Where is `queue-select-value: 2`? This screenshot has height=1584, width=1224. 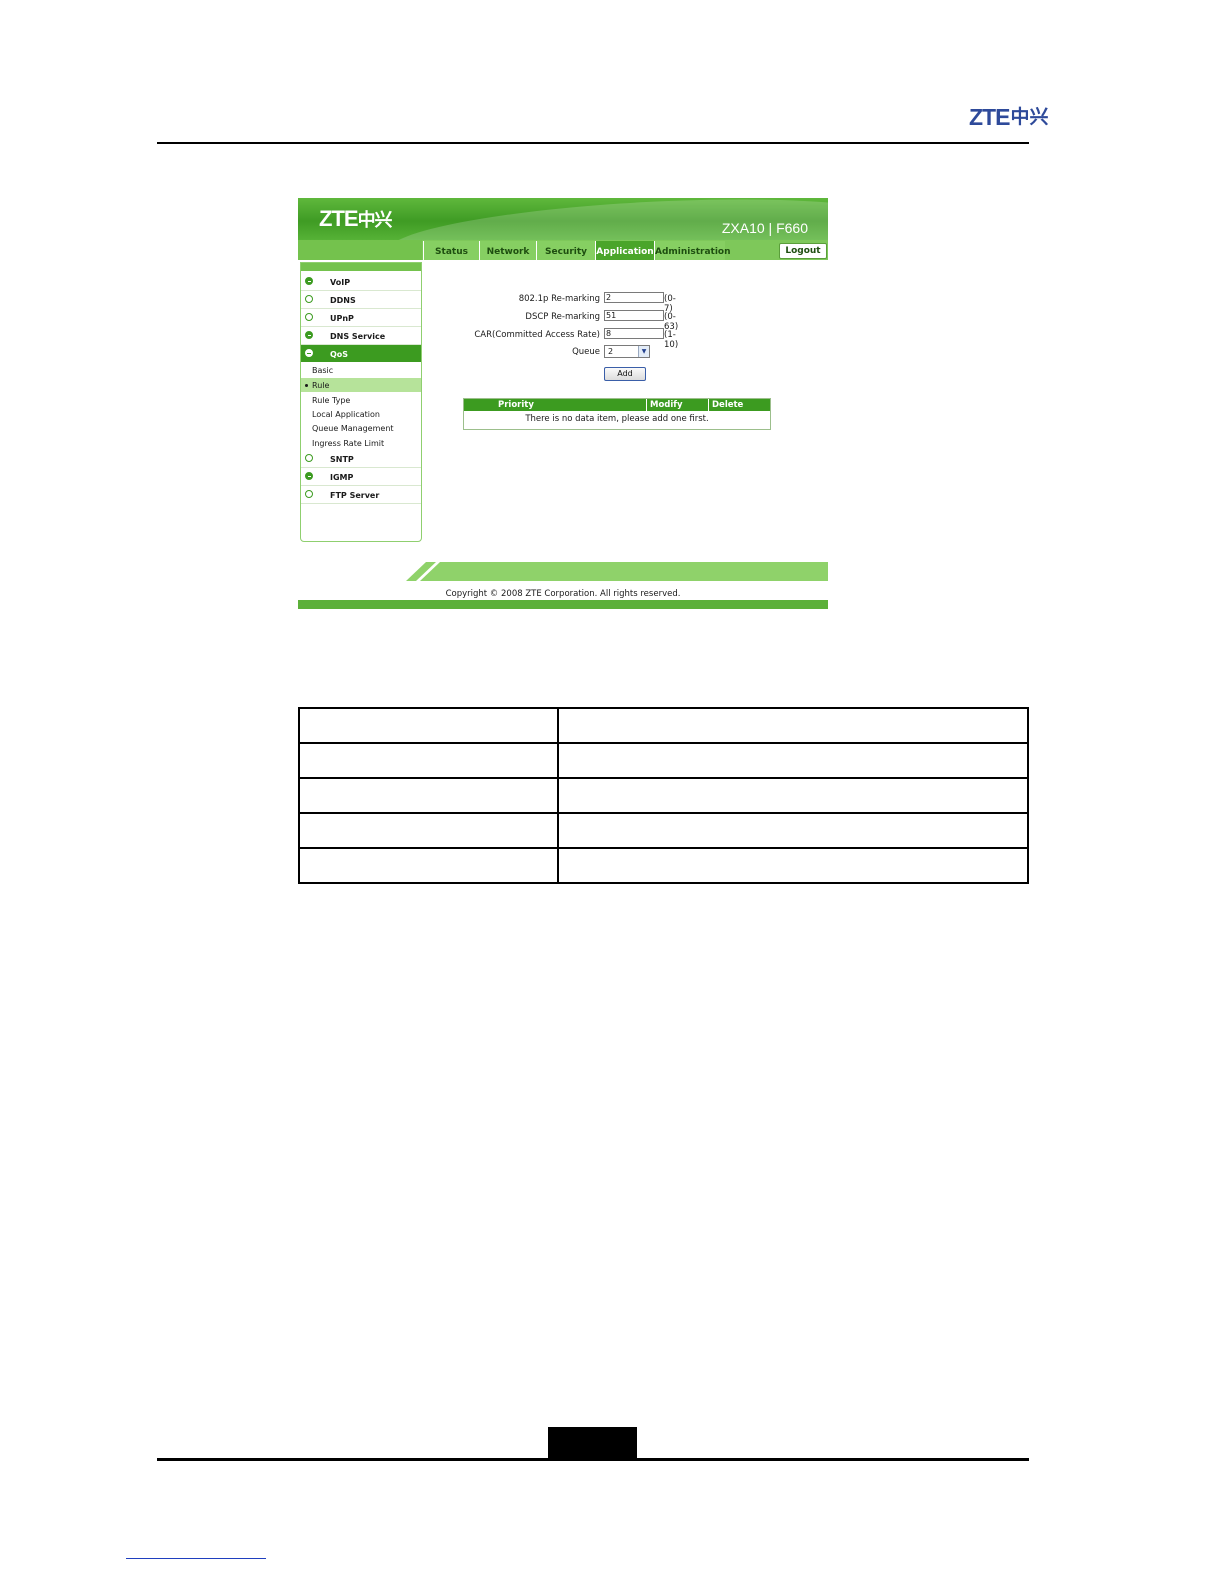
queue-select-value: 2 is located at coordinates (611, 351).